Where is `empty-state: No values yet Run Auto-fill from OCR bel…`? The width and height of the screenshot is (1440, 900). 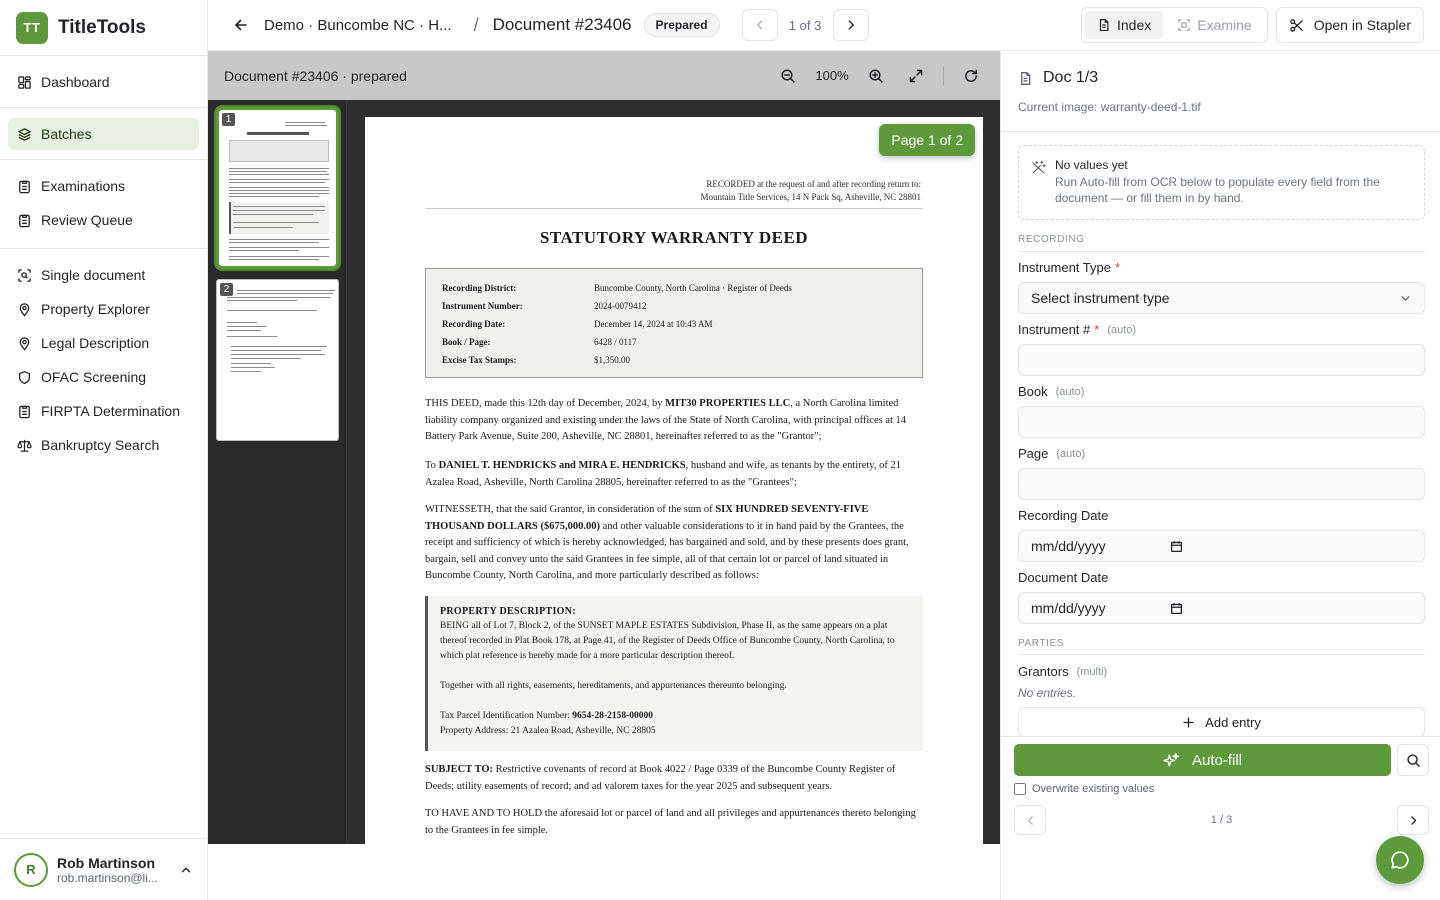 empty-state: No values yet Run Auto-fill from OCR bel… is located at coordinates (1221, 182).